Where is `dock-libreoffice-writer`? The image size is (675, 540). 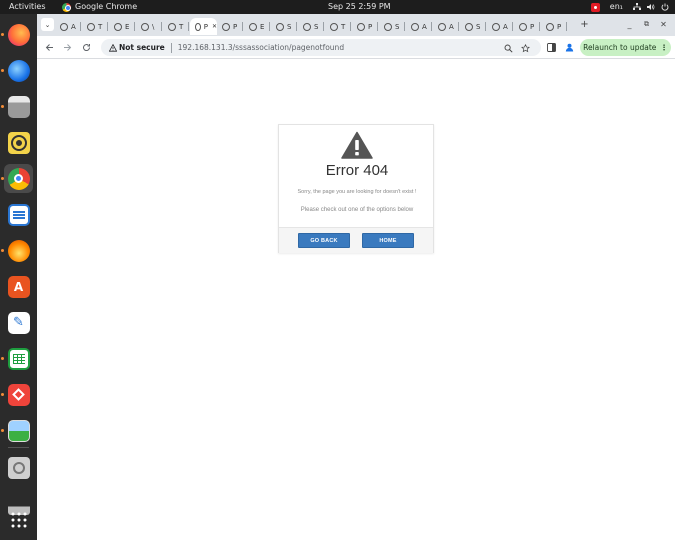 dock-libreoffice-writer is located at coordinates (18, 214).